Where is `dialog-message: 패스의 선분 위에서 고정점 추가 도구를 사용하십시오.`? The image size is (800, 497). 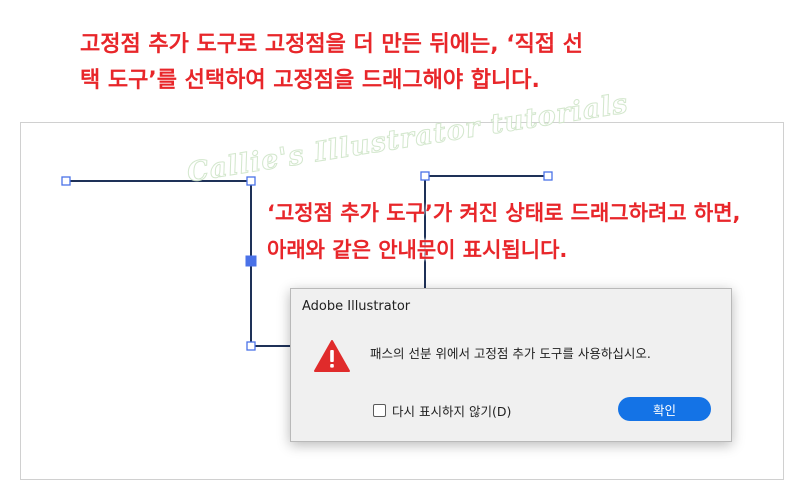 dialog-message: 패스의 선분 위에서 고정점 추가 도구를 사용하십시오. is located at coordinates (510, 353).